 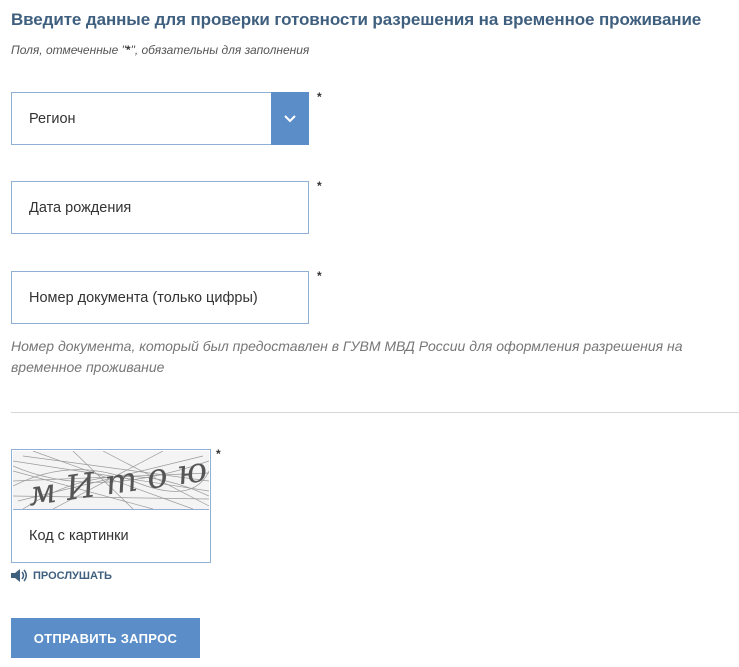 What do you see at coordinates (220, 50) in the screenshot?
I see `required-note-suffix: ", обязательны для заполнения` at bounding box center [220, 50].